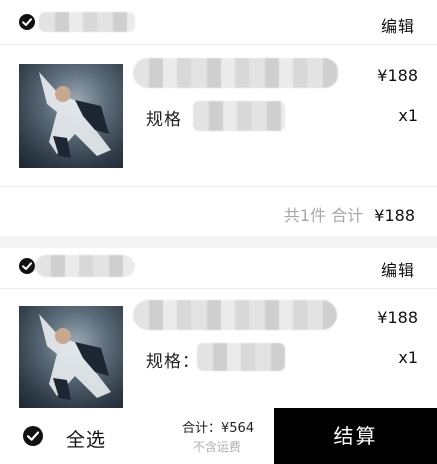 This screenshot has height=464, width=437. Describe the element at coordinates (305, 215) in the screenshot. I see `item-count: 共1件` at that location.